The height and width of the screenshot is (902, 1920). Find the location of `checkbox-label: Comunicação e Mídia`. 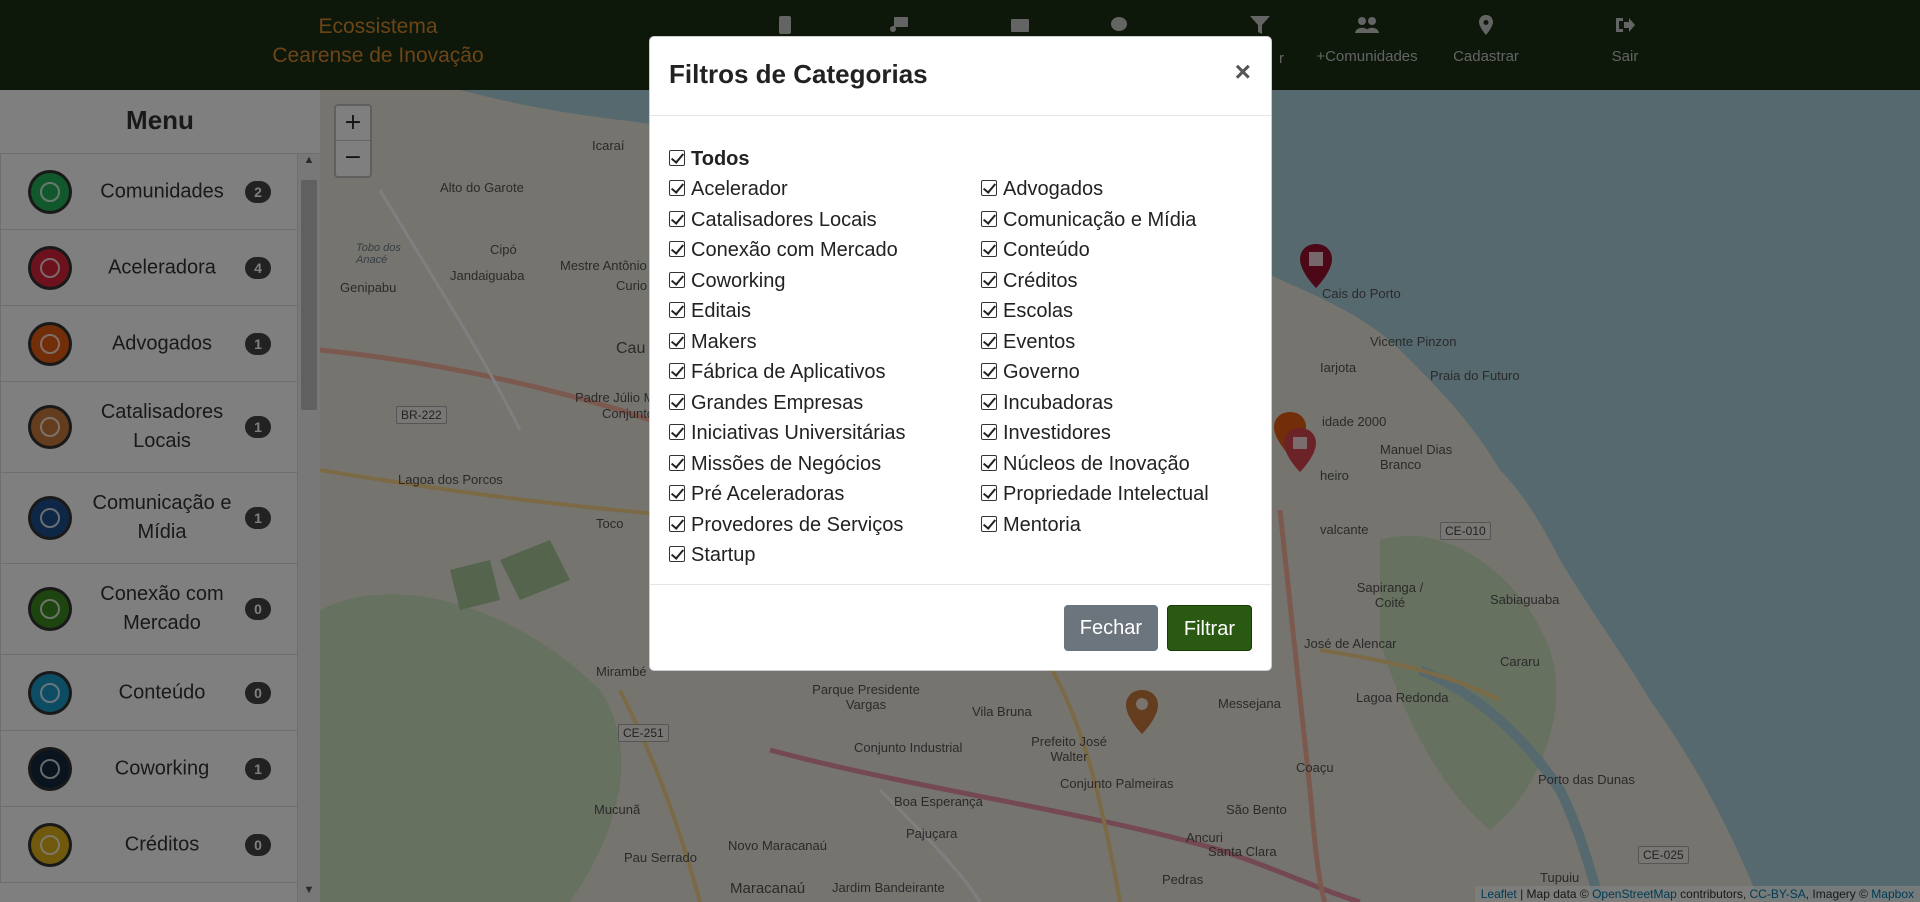

checkbox-label: Comunicação e Mídia is located at coordinates (1100, 219).